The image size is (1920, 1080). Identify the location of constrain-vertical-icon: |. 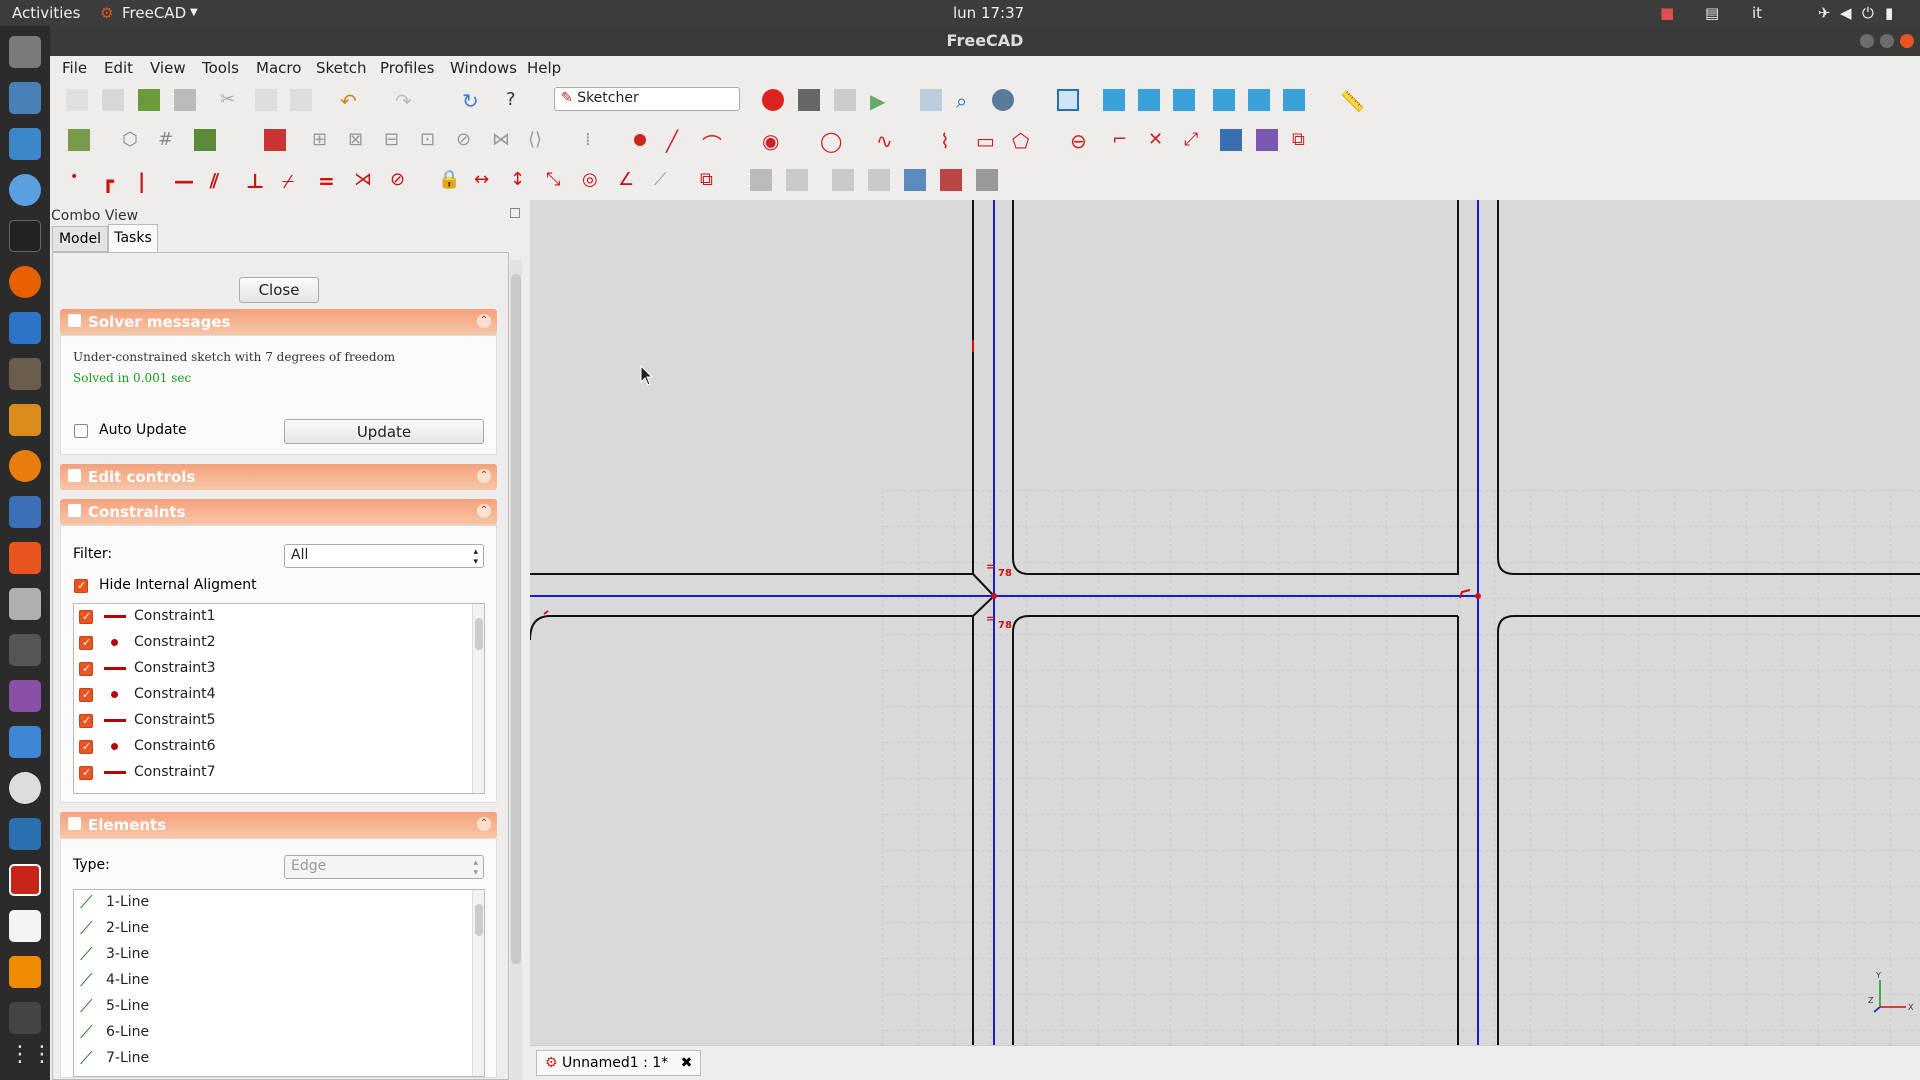
(149, 181).